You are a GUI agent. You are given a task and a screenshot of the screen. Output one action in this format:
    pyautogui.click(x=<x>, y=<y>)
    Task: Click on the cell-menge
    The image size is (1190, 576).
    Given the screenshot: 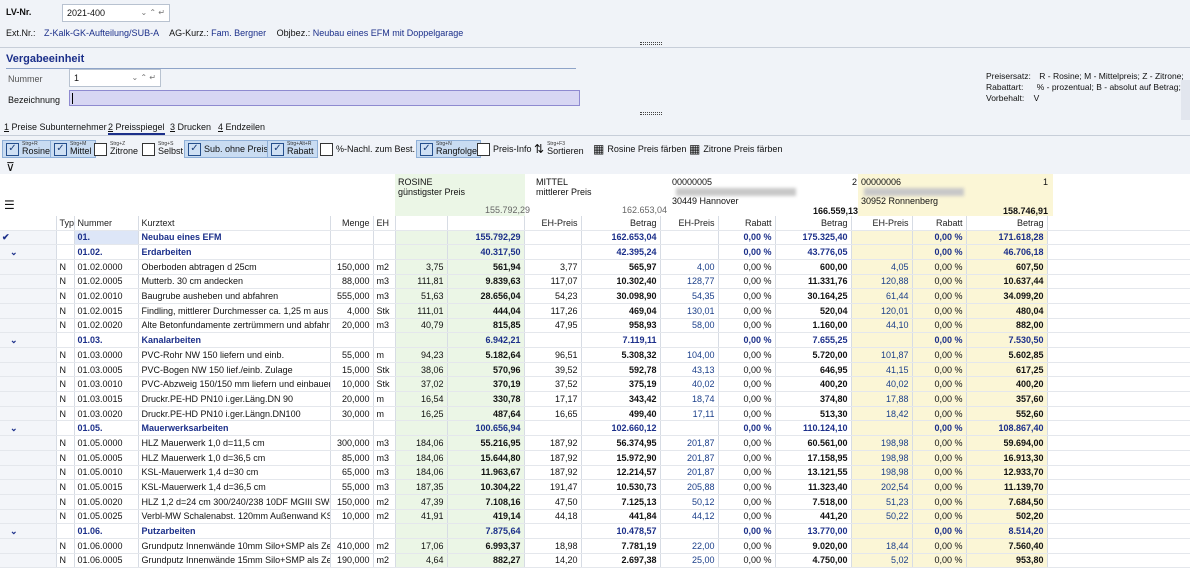 What is the action you would take?
    pyautogui.click(x=352, y=531)
    